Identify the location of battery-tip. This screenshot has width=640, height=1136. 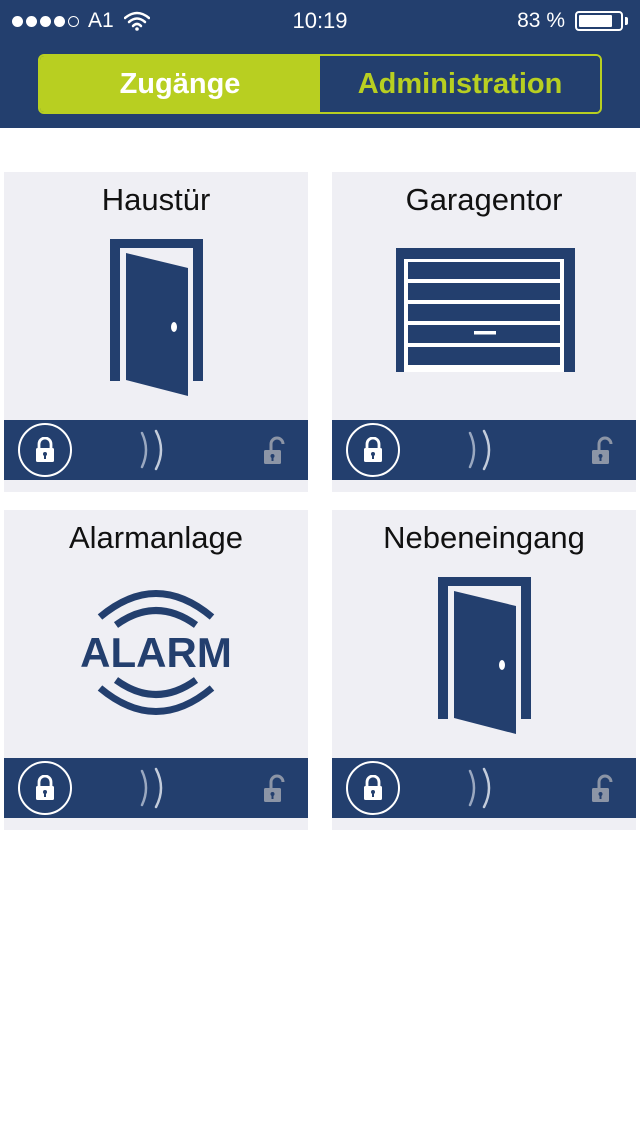
(626, 21).